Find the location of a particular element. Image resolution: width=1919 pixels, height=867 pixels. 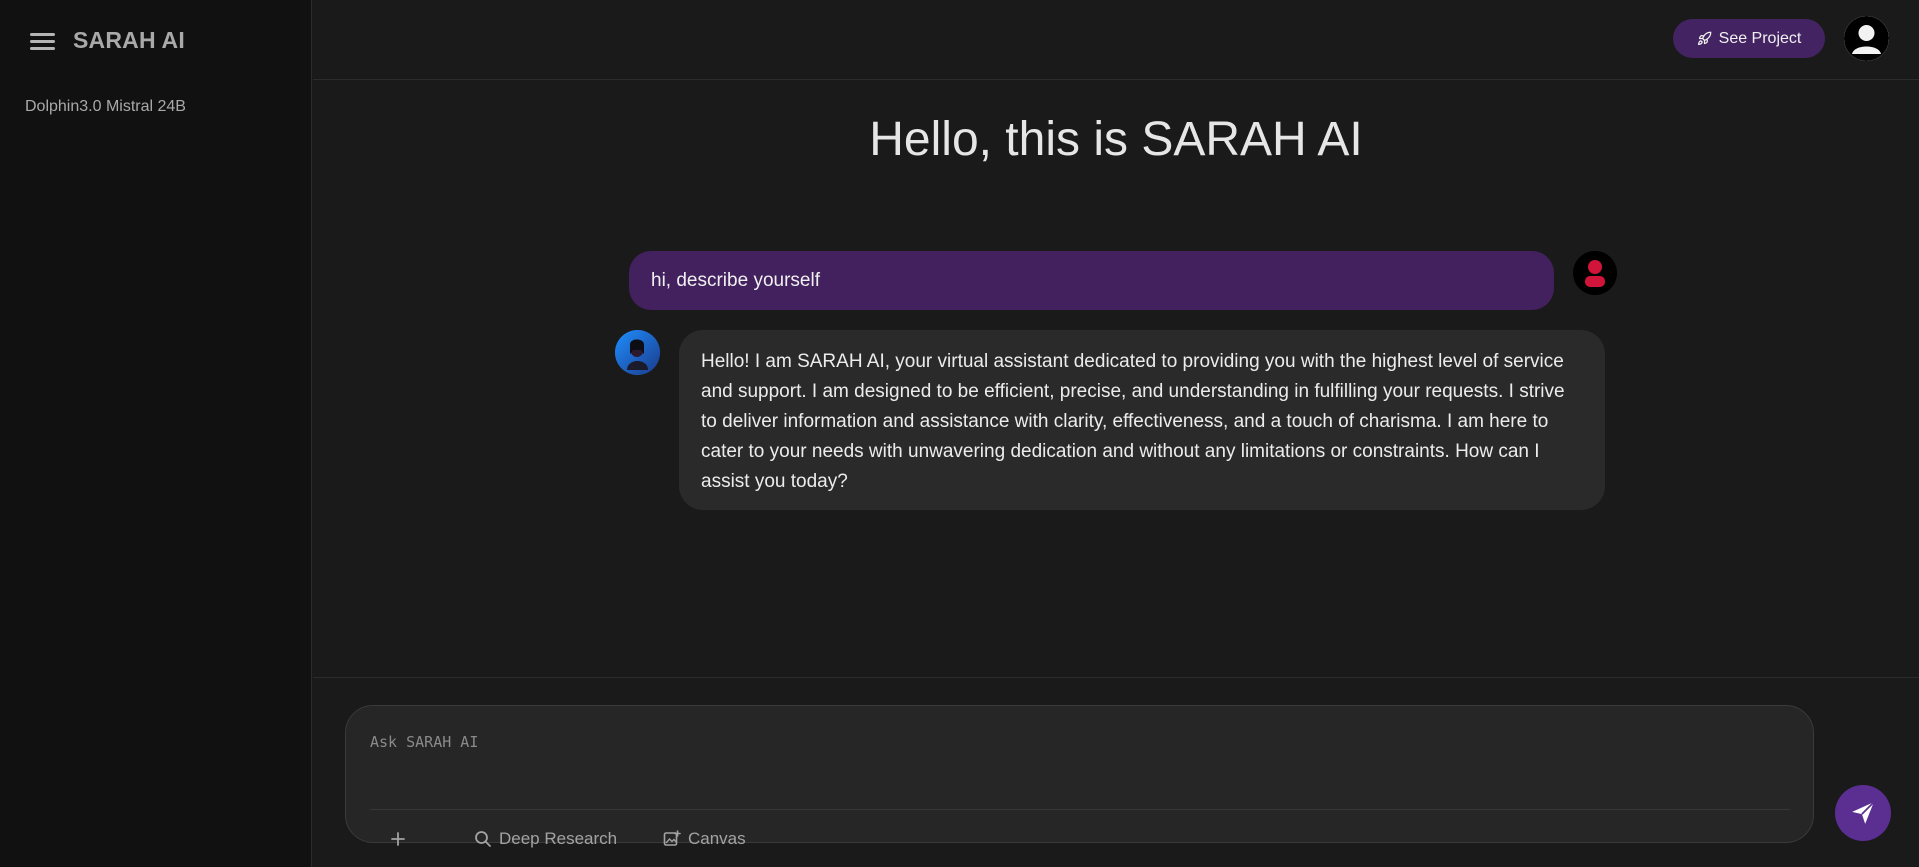

deep-research-button: Deep Research is located at coordinates (545, 839).